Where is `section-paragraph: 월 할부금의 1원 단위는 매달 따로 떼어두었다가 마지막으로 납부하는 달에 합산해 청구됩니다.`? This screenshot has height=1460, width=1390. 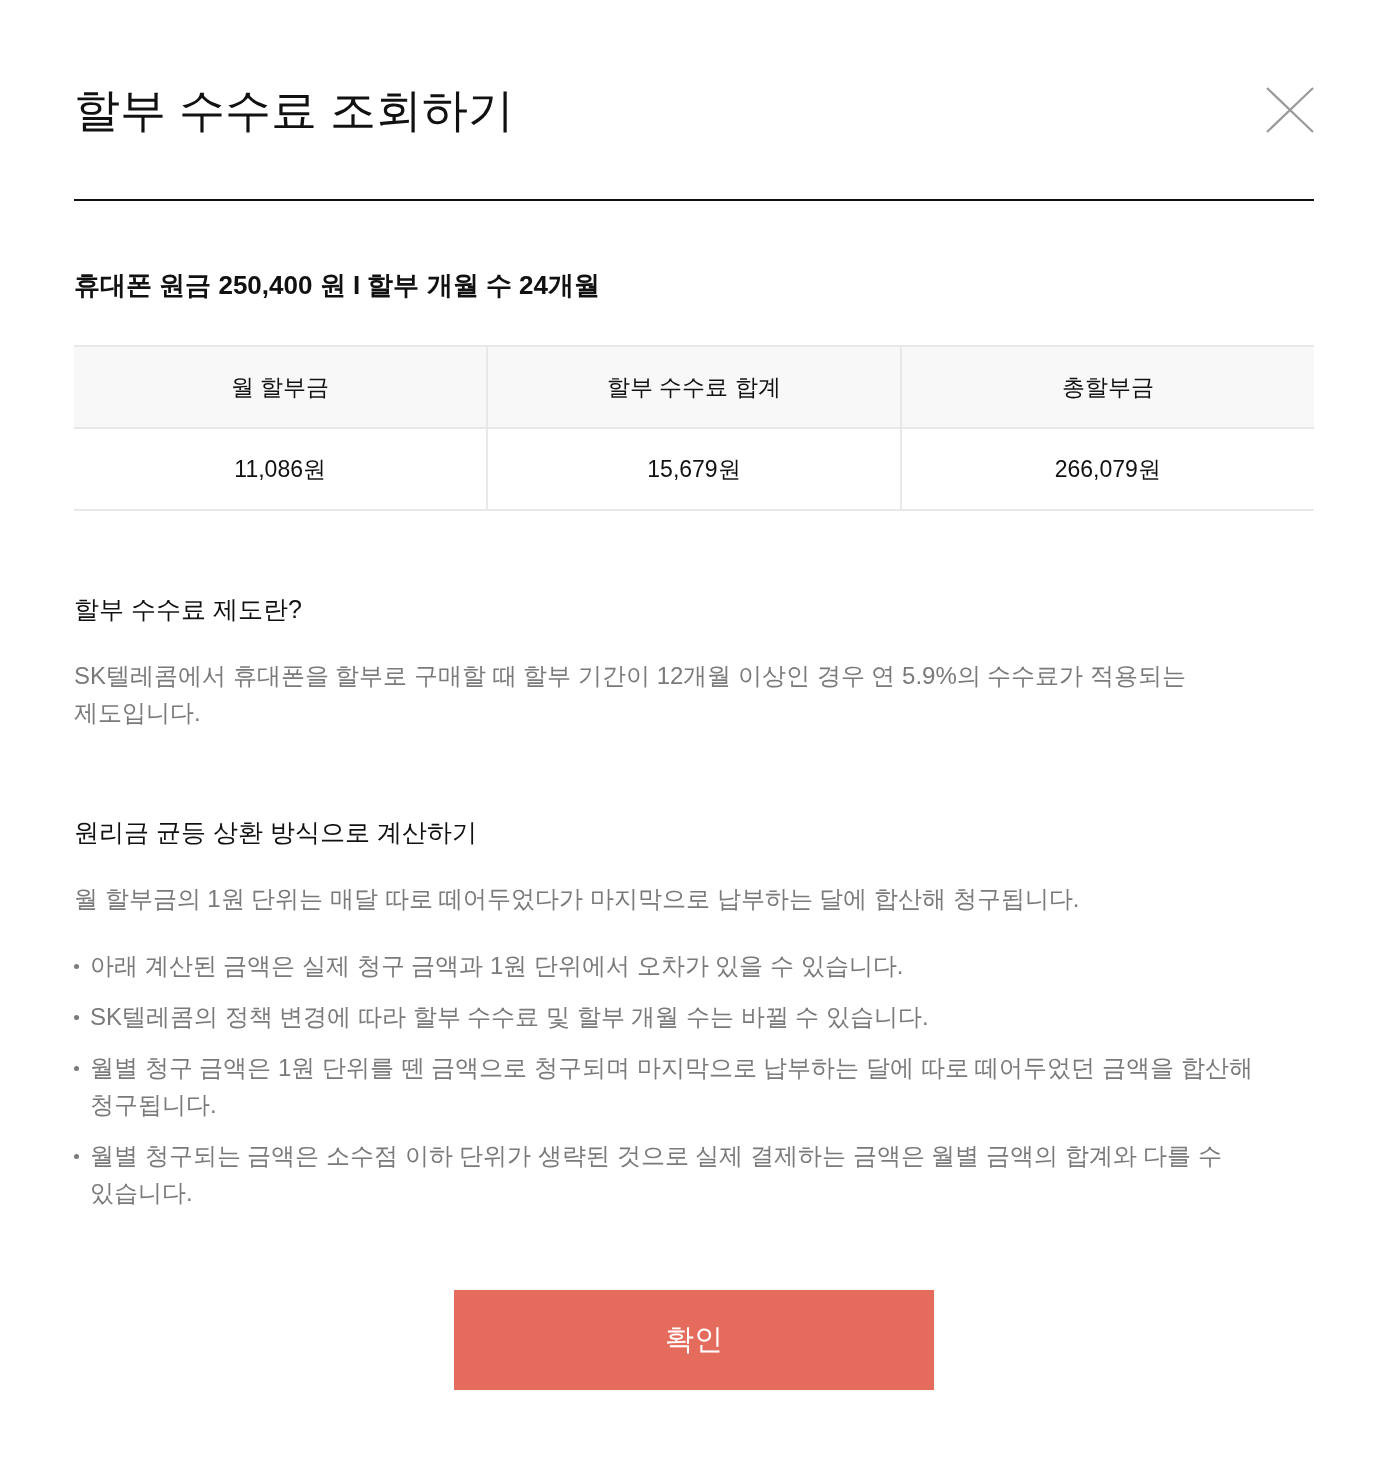 section-paragraph: 월 할부금의 1원 단위는 매달 따로 떼어두었다가 마지막으로 납부하는 달에 합산해 청구됩니다. is located at coordinates (577, 899).